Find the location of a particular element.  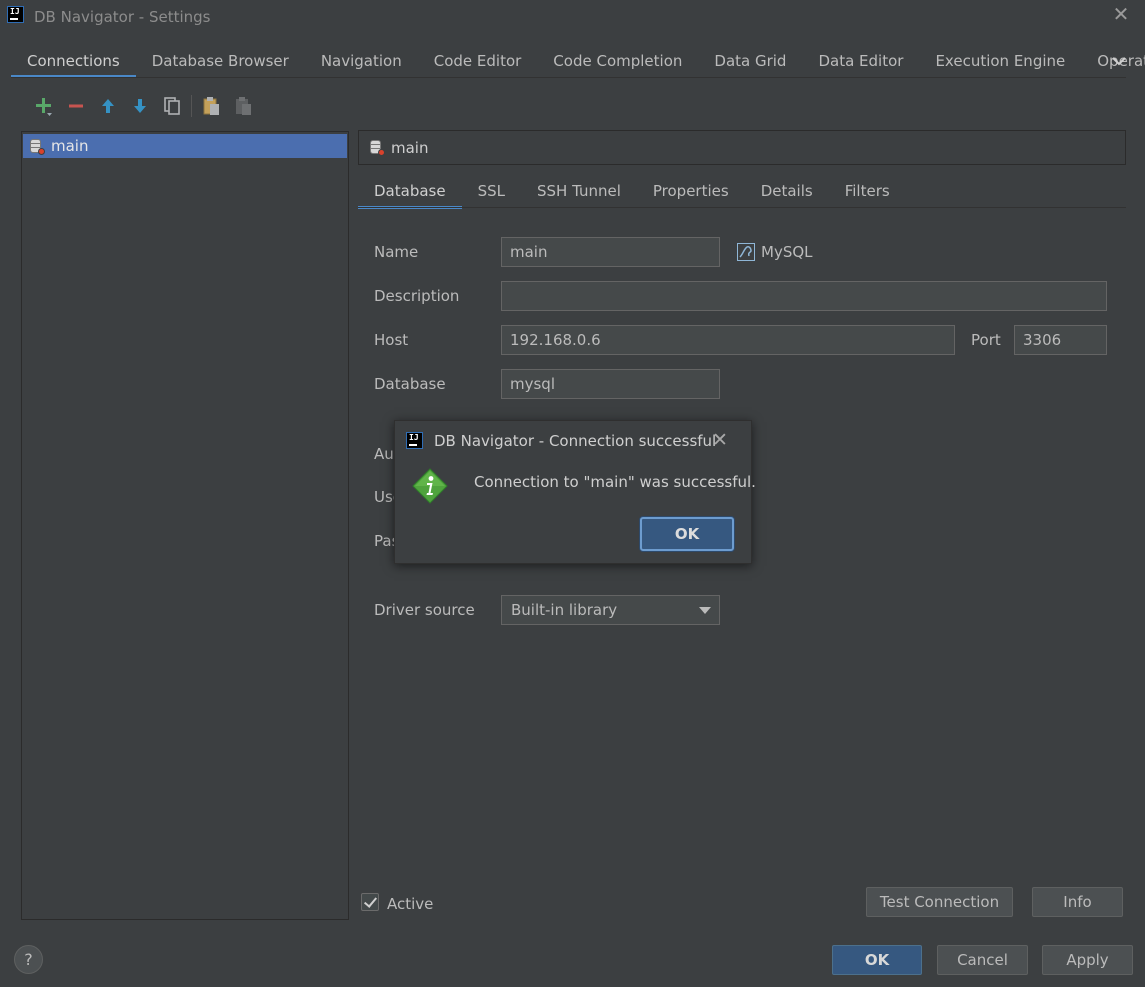

list-item: main is located at coordinates (185, 146).